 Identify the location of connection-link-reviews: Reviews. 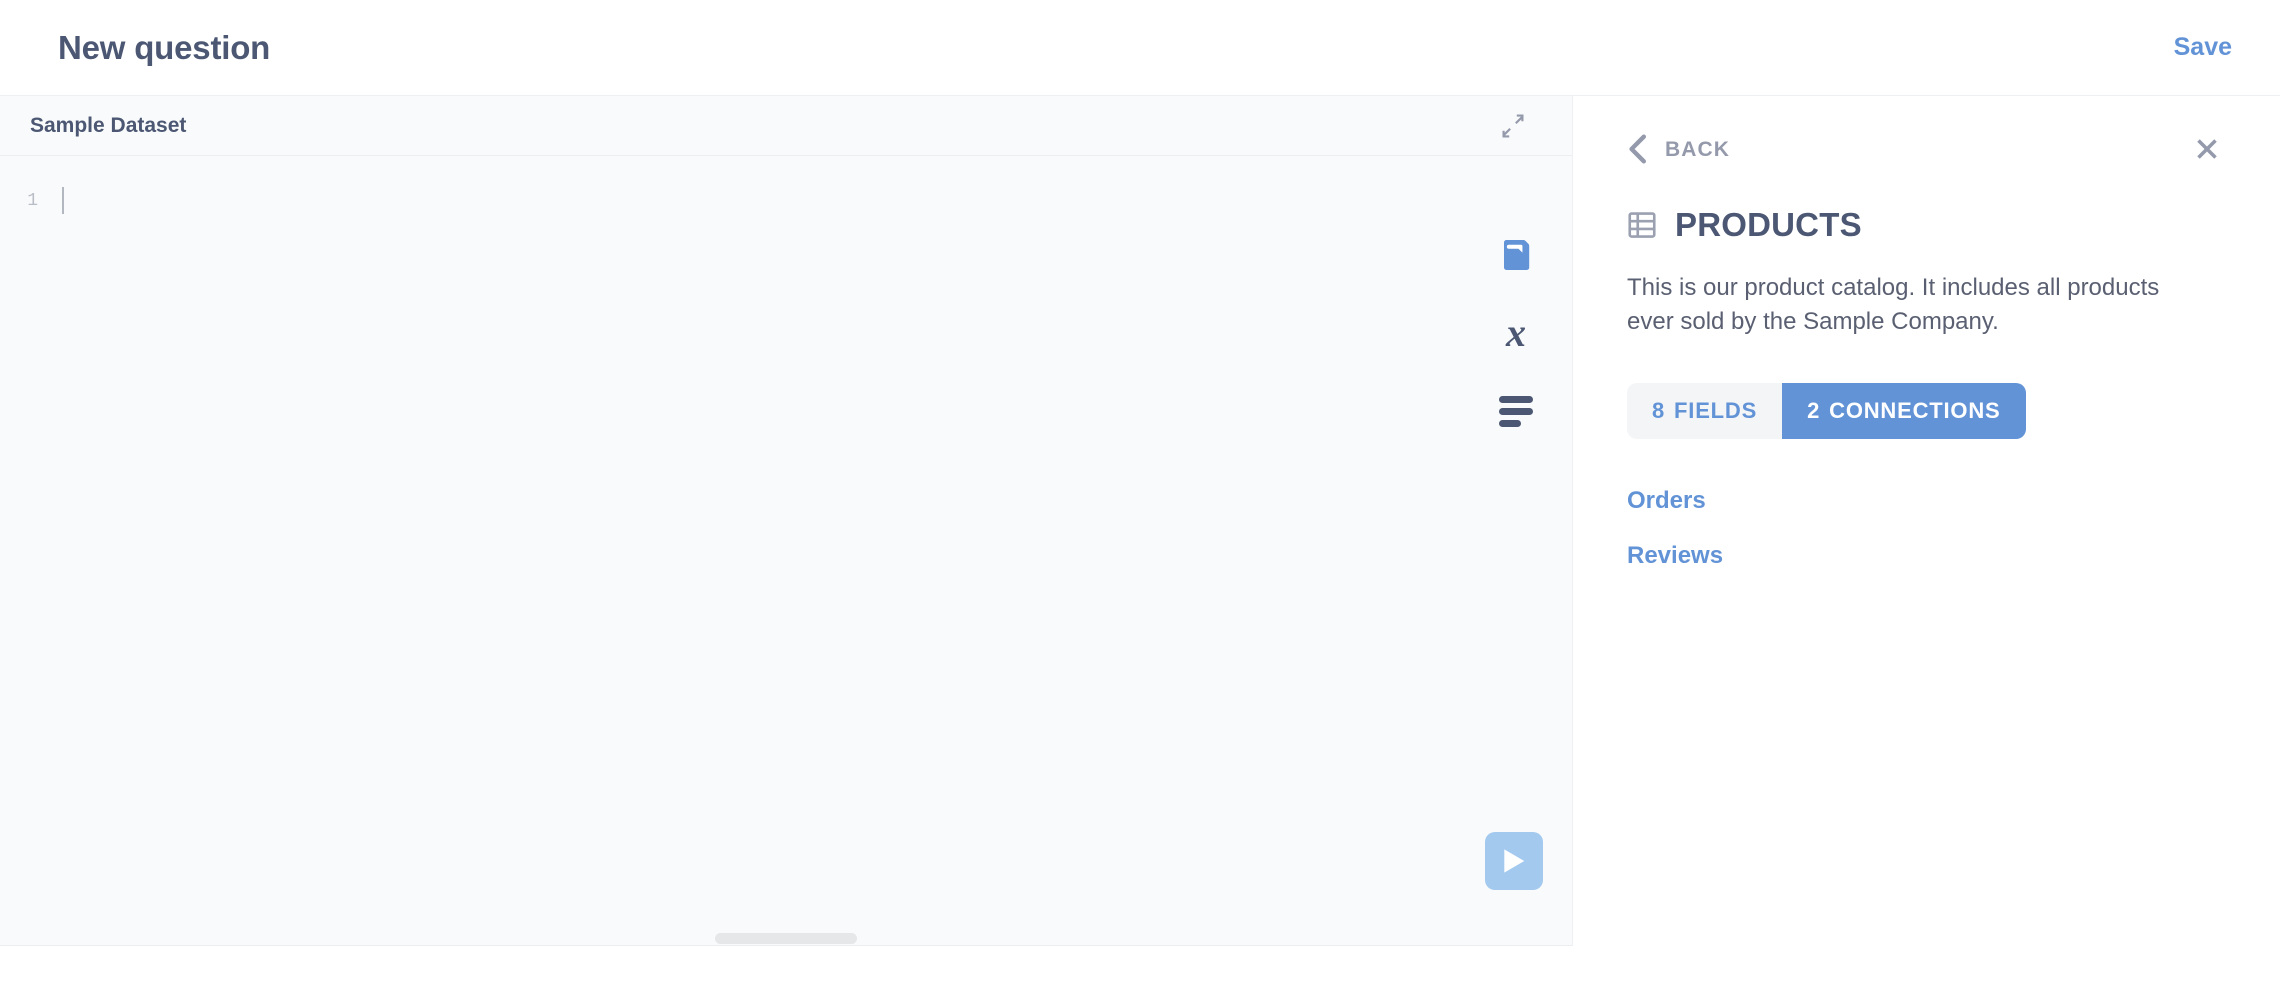
(1675, 556).